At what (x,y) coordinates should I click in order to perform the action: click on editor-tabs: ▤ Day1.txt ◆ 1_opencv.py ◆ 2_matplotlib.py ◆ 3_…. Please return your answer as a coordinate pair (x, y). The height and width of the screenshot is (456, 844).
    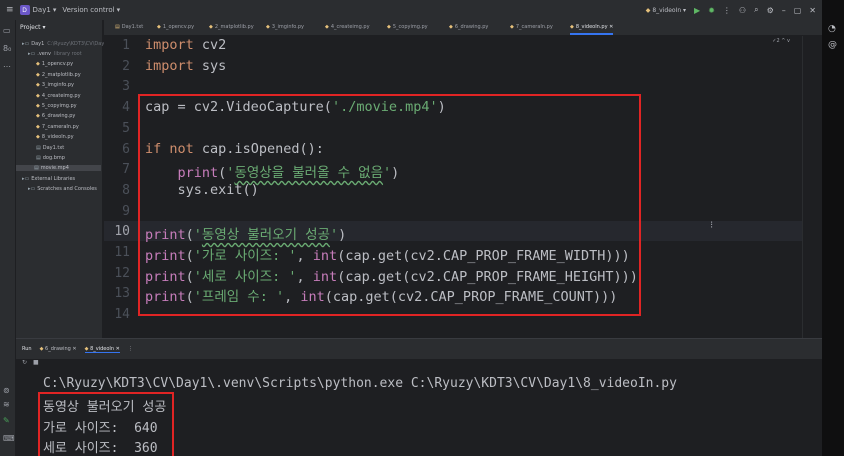
    Looking at the image, I should click on (463, 28).